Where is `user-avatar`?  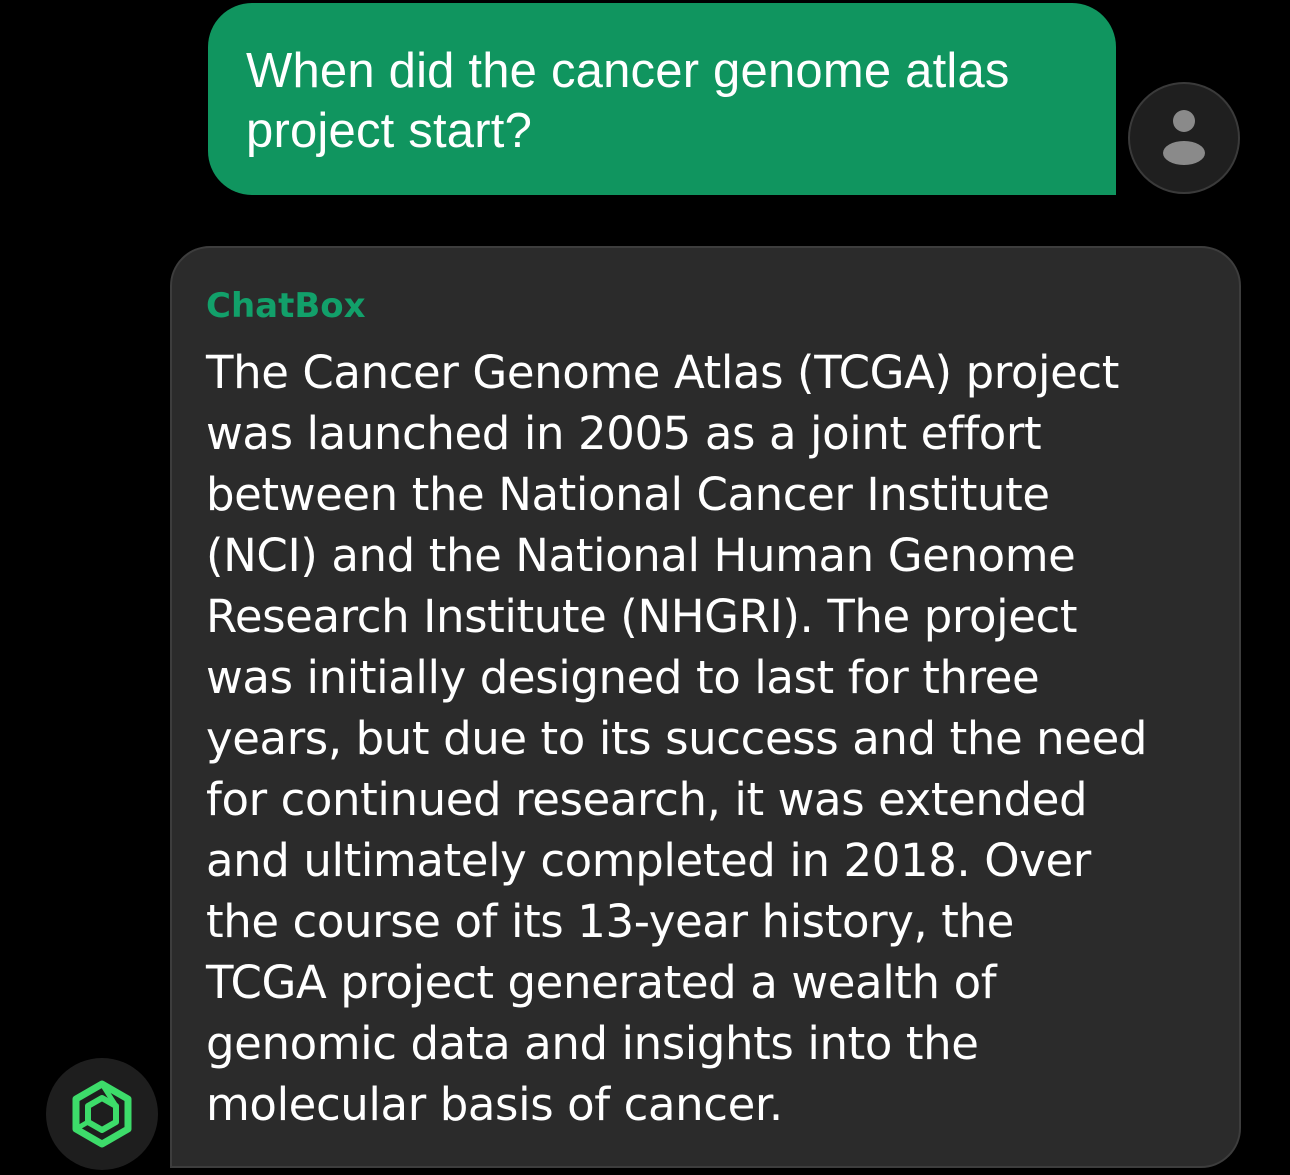 user-avatar is located at coordinates (1184, 138).